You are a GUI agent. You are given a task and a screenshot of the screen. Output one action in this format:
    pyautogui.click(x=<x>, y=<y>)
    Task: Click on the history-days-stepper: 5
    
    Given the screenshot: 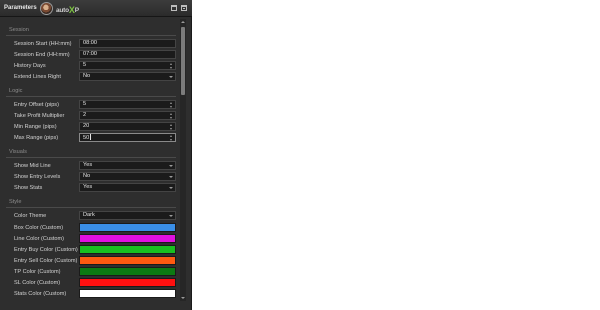 What is the action you would take?
    pyautogui.click(x=127, y=65)
    